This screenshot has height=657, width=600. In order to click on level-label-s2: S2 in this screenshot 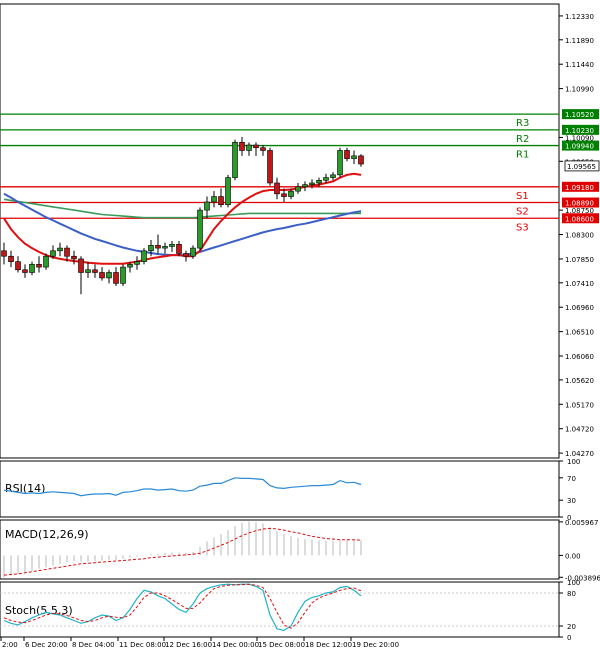, I will do `click(522, 212)`.